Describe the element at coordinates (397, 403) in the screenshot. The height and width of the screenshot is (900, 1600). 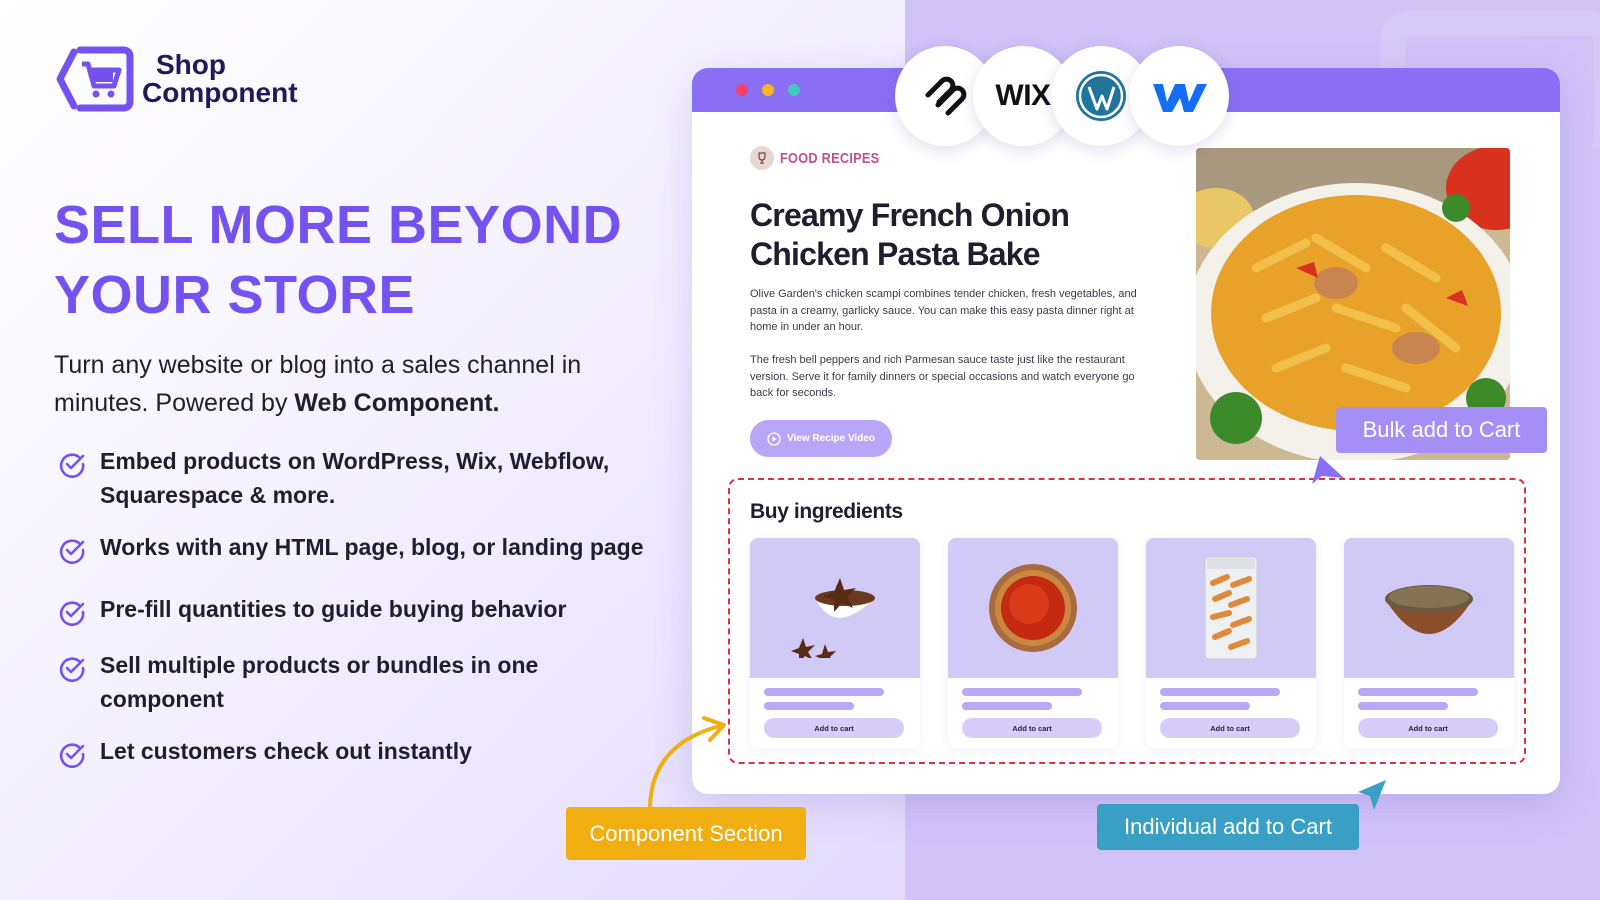
I see `hero-subtitle-bold: Web Component.` at that location.